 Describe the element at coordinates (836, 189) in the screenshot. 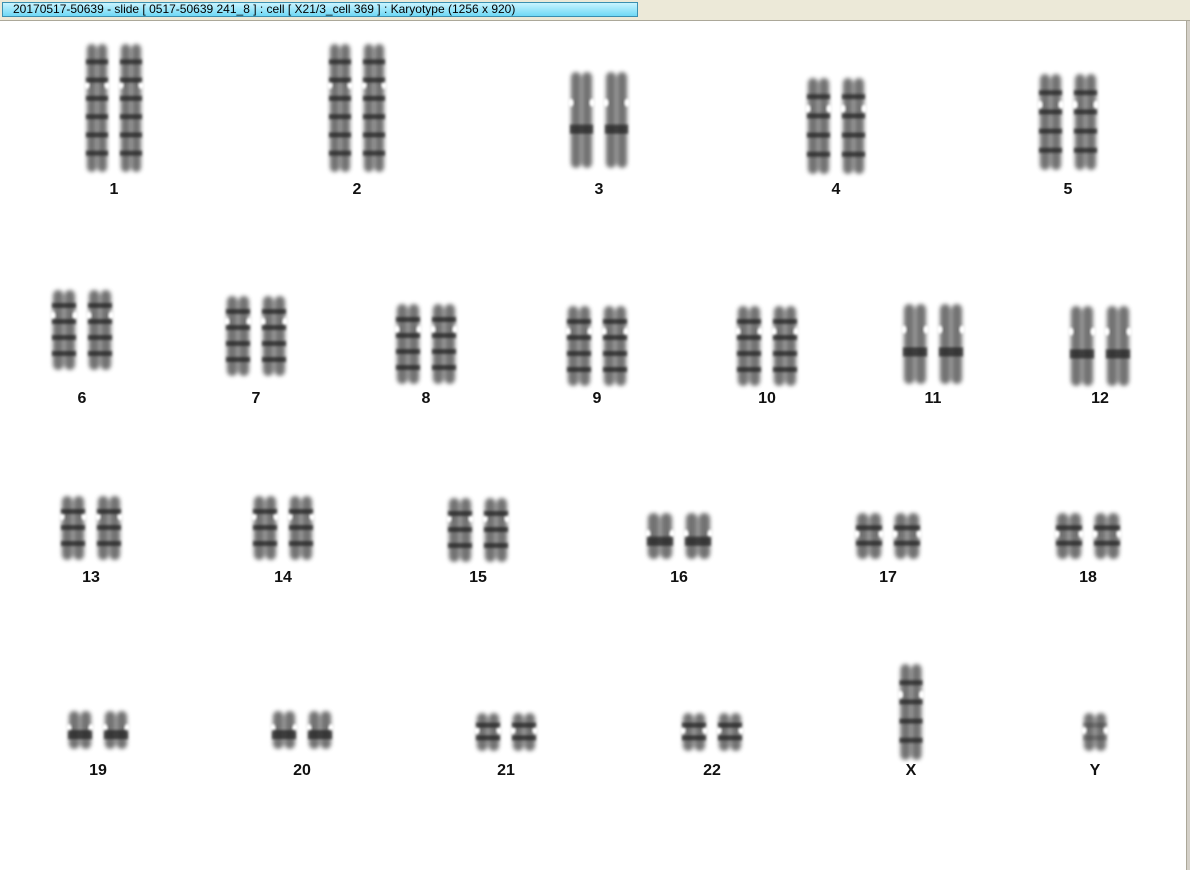

I see `chromosome-label-4: 4` at that location.